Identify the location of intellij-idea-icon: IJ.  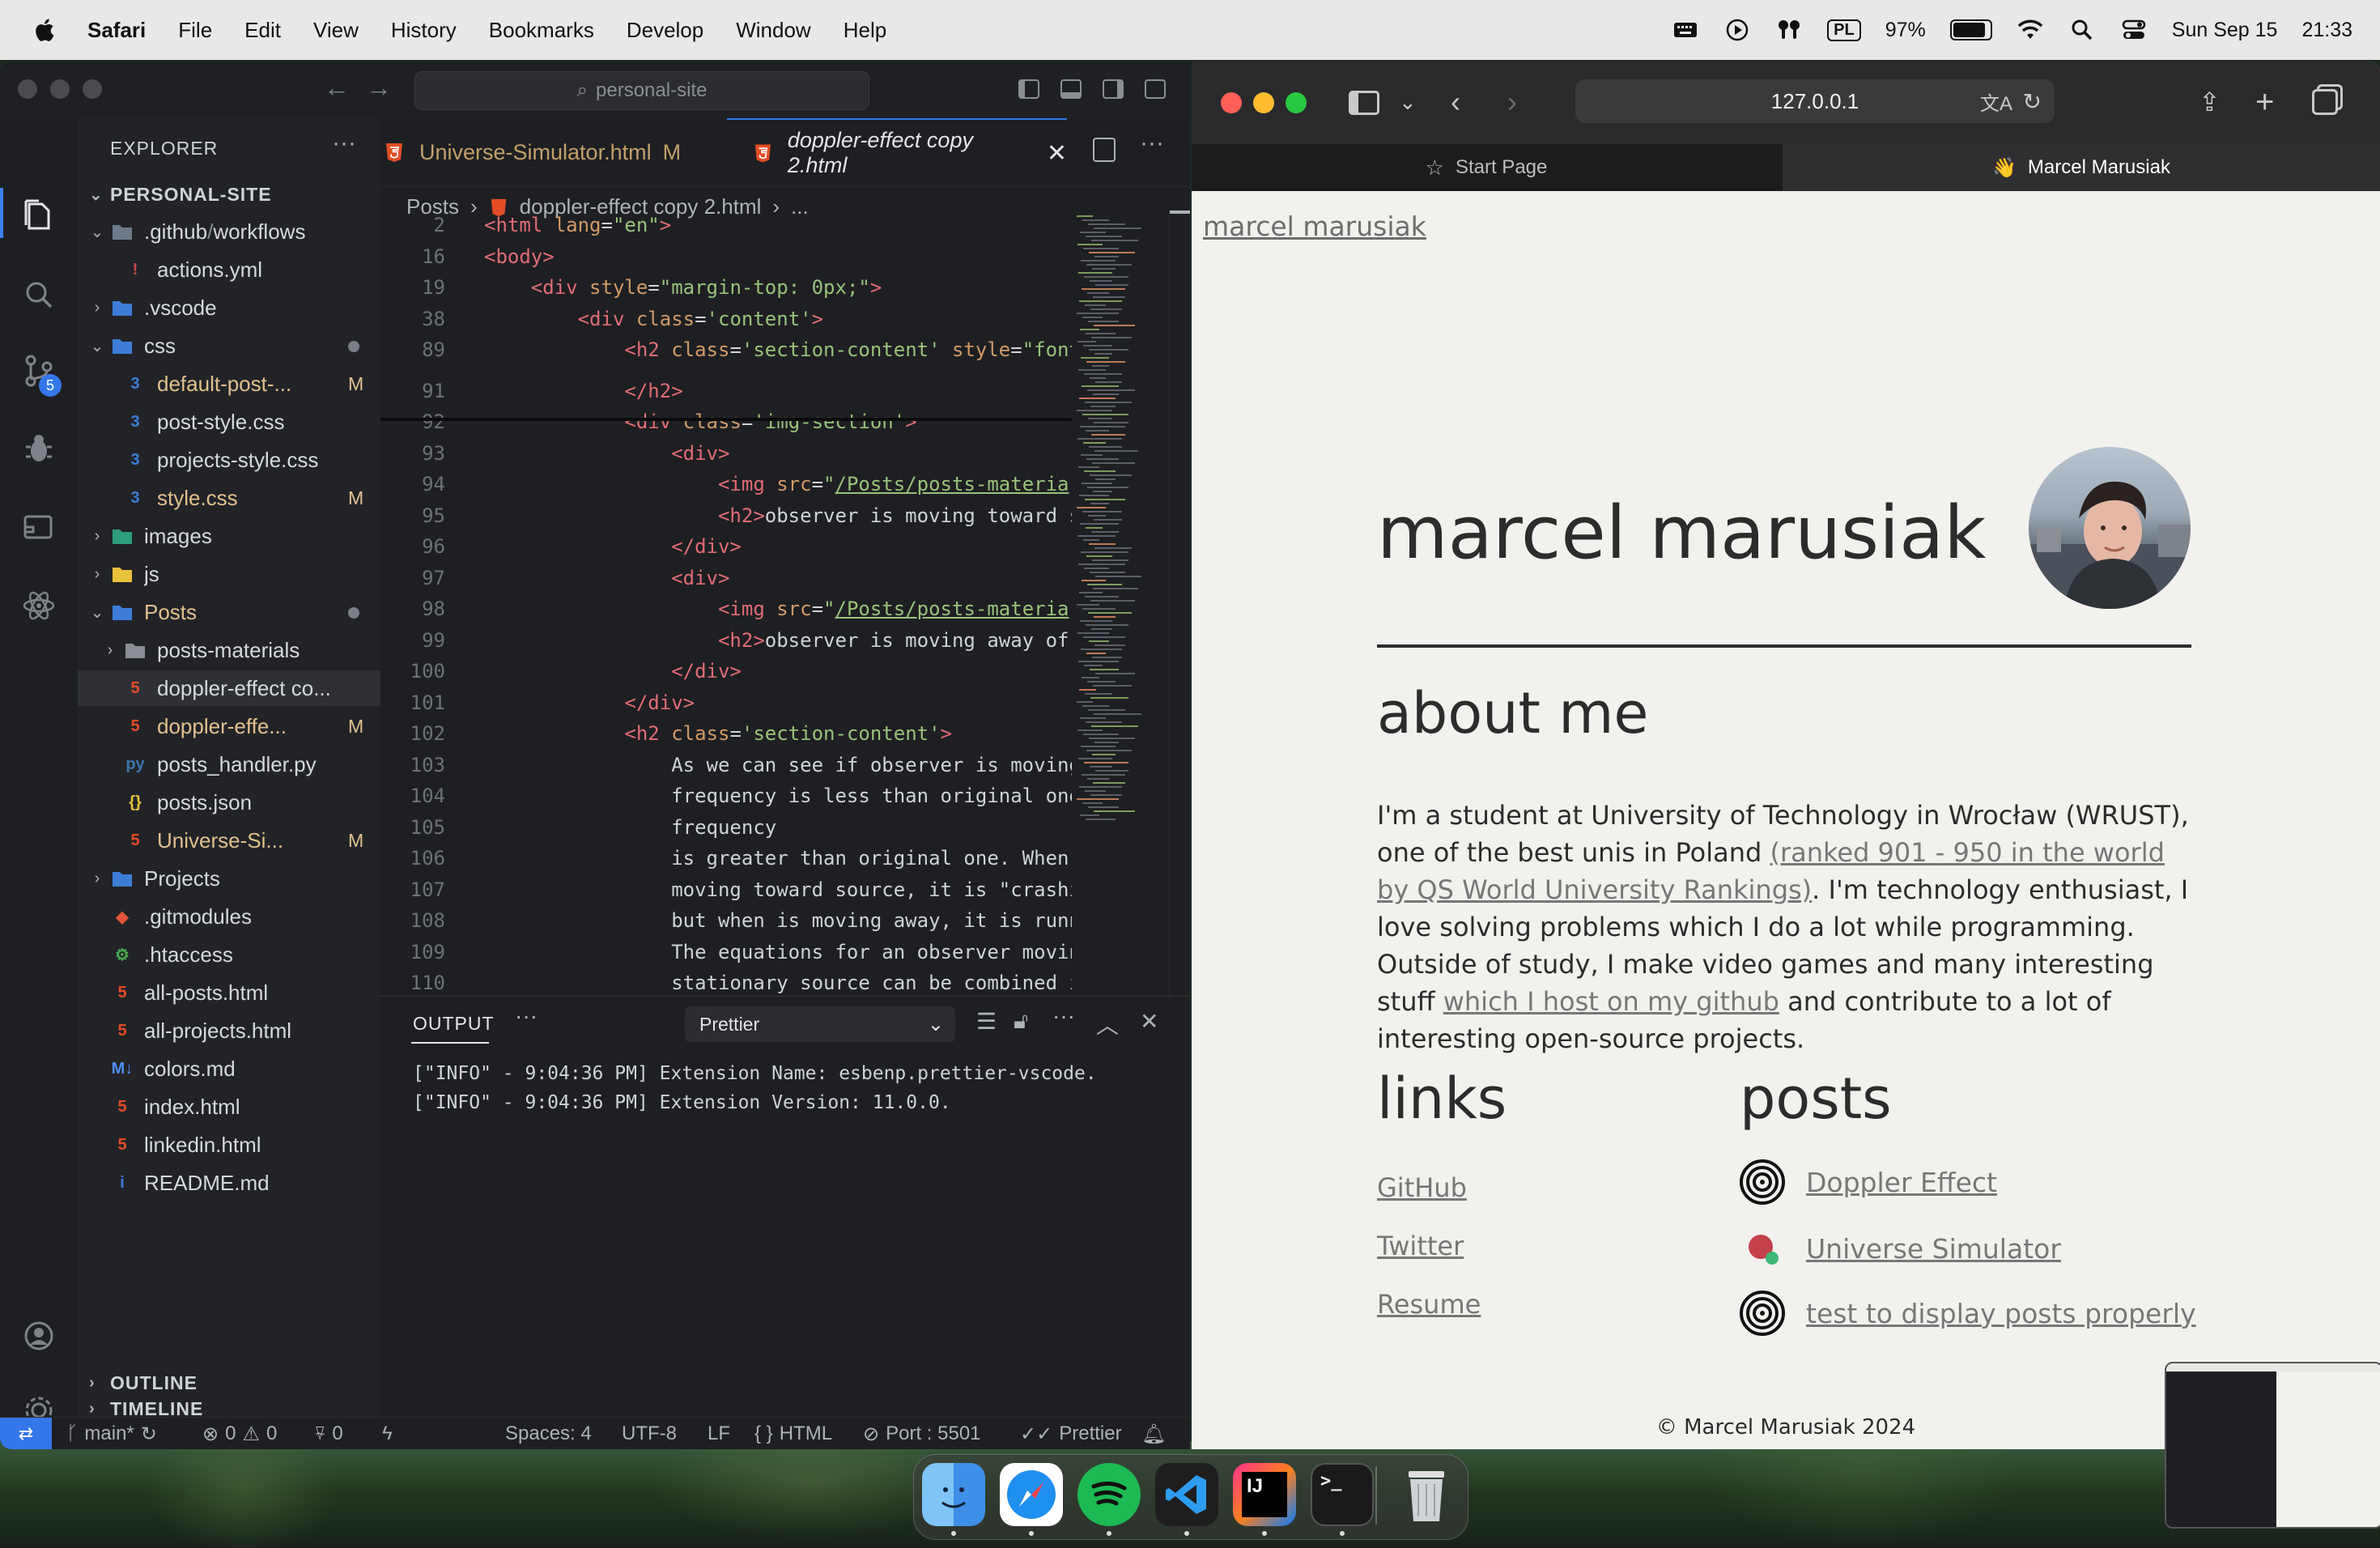
(1264, 1494).